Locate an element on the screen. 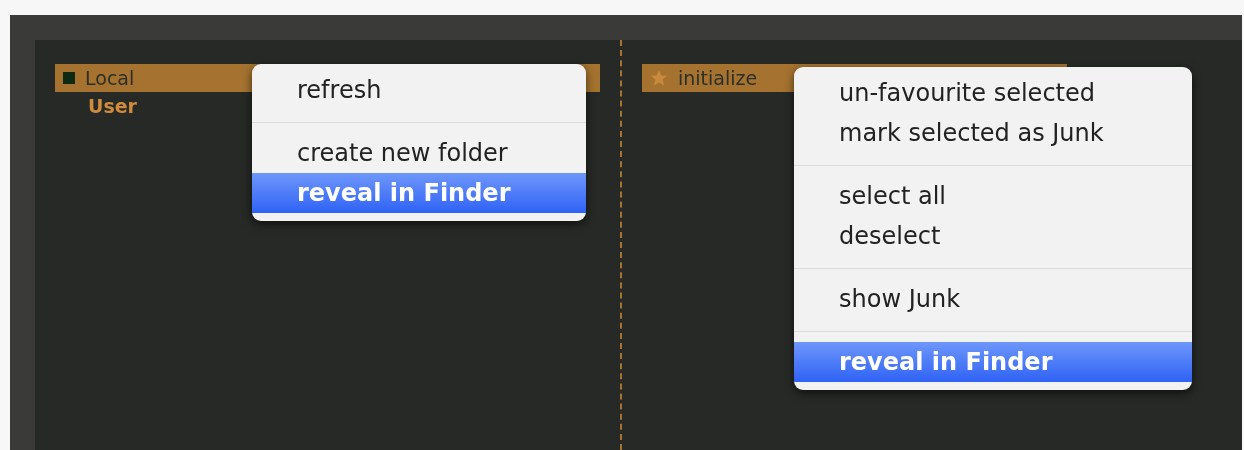 The height and width of the screenshot is (450, 1244). menu-item: show Junk is located at coordinates (993, 299).